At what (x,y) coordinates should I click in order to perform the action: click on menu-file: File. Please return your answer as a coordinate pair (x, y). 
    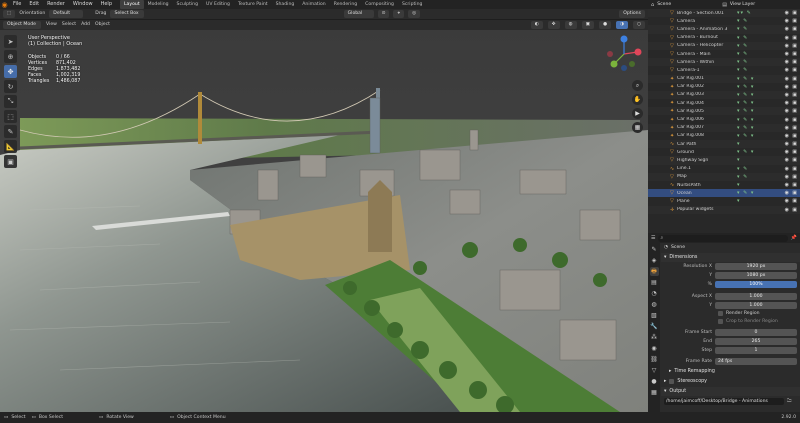
    Looking at the image, I should click on (17, 4).